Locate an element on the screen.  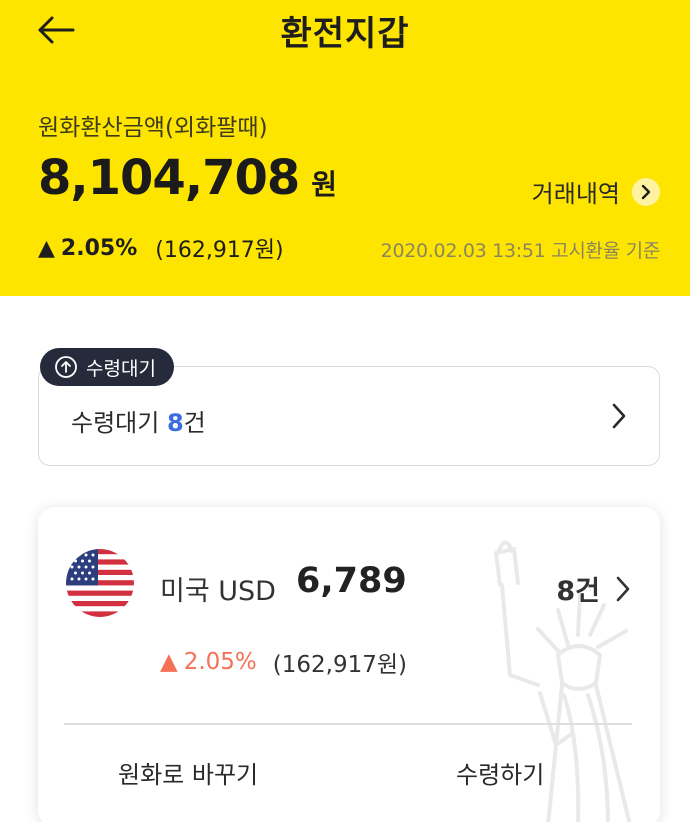
upload-circle-icon is located at coordinates (66, 367).